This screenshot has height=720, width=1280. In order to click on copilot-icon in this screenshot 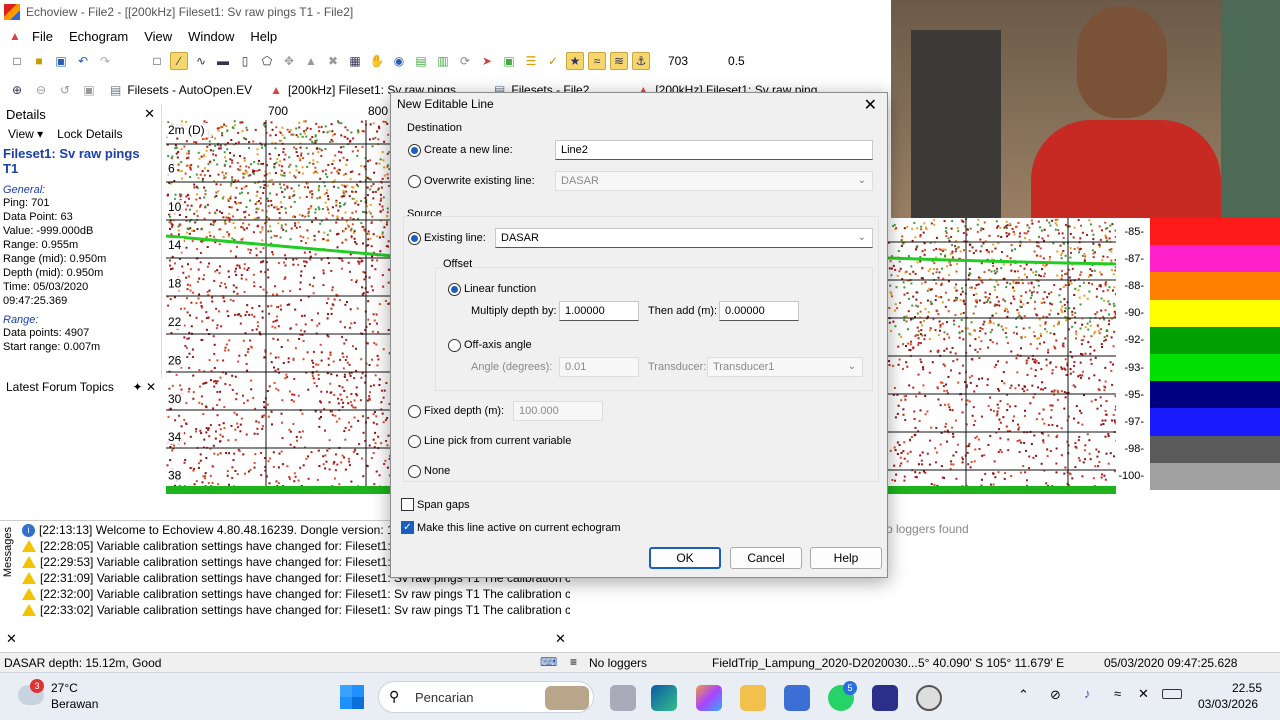, I will do `click(709, 698)`.